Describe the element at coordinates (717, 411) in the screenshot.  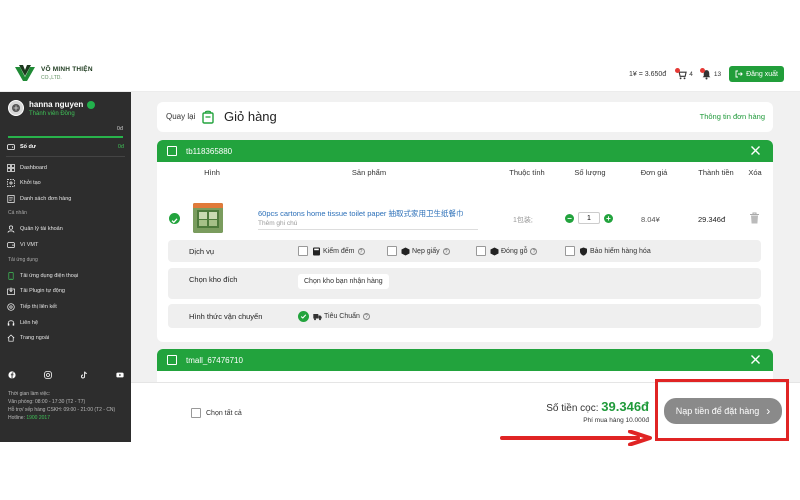
I see `checkout-label: Nạp tiền để đặt hàng` at that location.